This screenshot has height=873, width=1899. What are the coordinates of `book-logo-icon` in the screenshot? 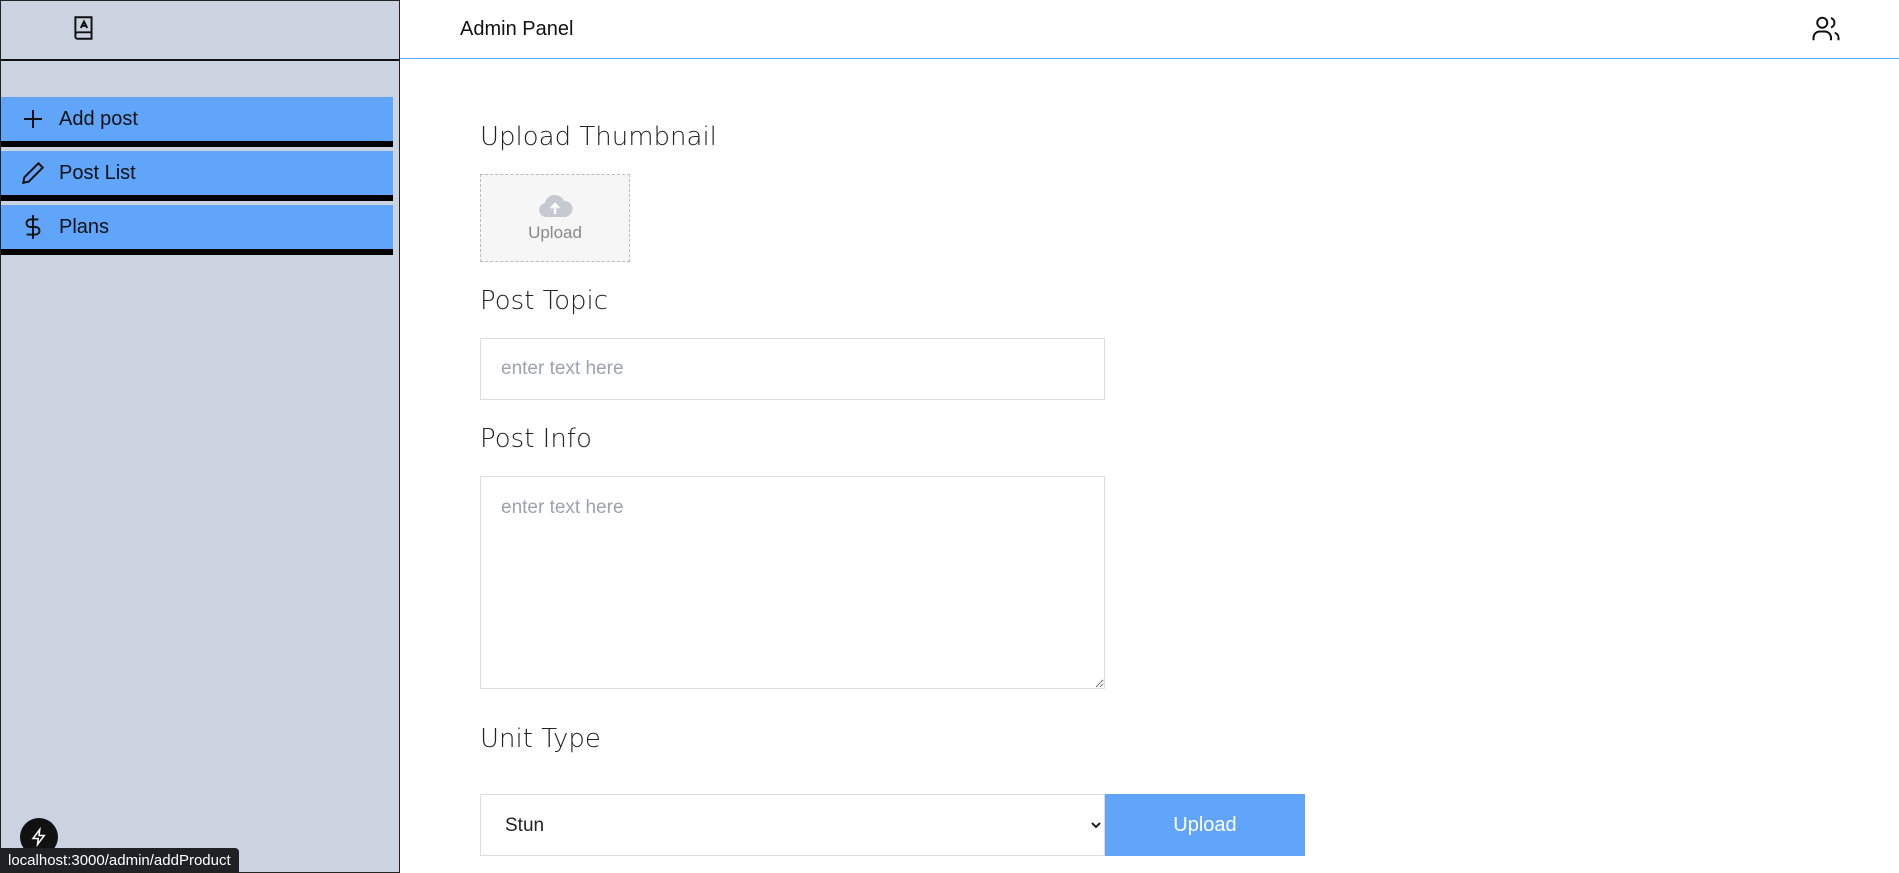 It's located at (84, 30).